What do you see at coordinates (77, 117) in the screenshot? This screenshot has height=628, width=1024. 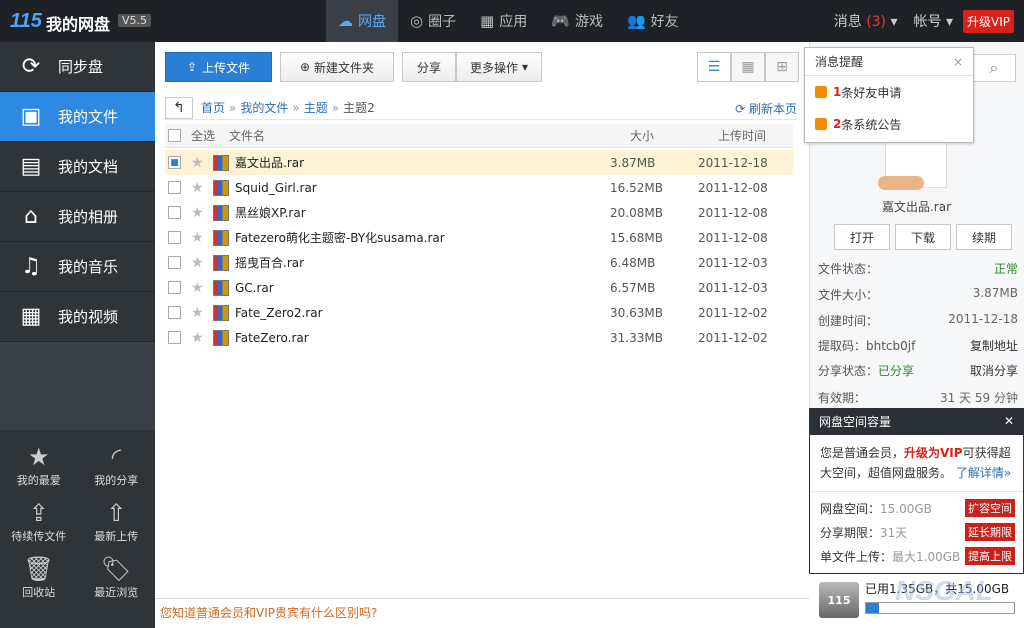 I see `sidebar-item-files: ▣ 我的文件` at bounding box center [77, 117].